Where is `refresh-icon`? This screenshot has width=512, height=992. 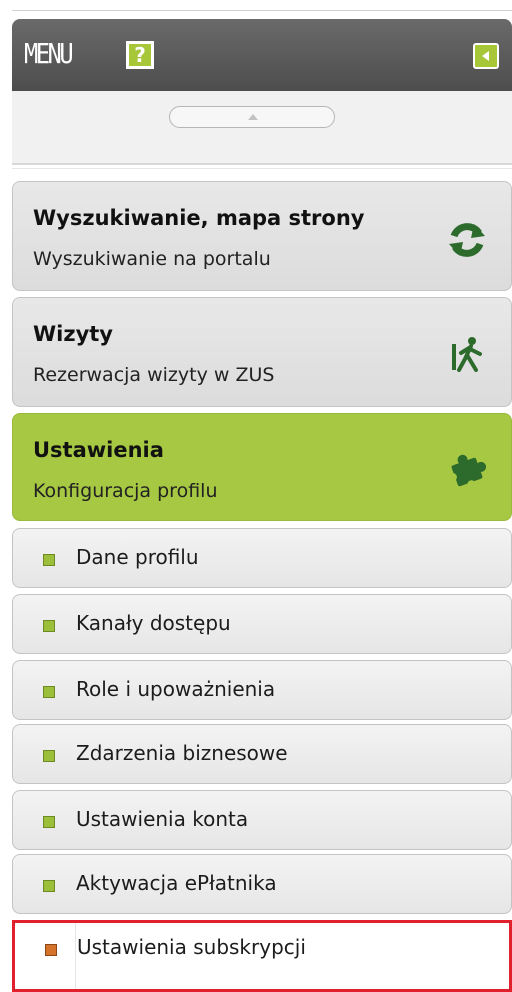
refresh-icon is located at coordinates (467, 240).